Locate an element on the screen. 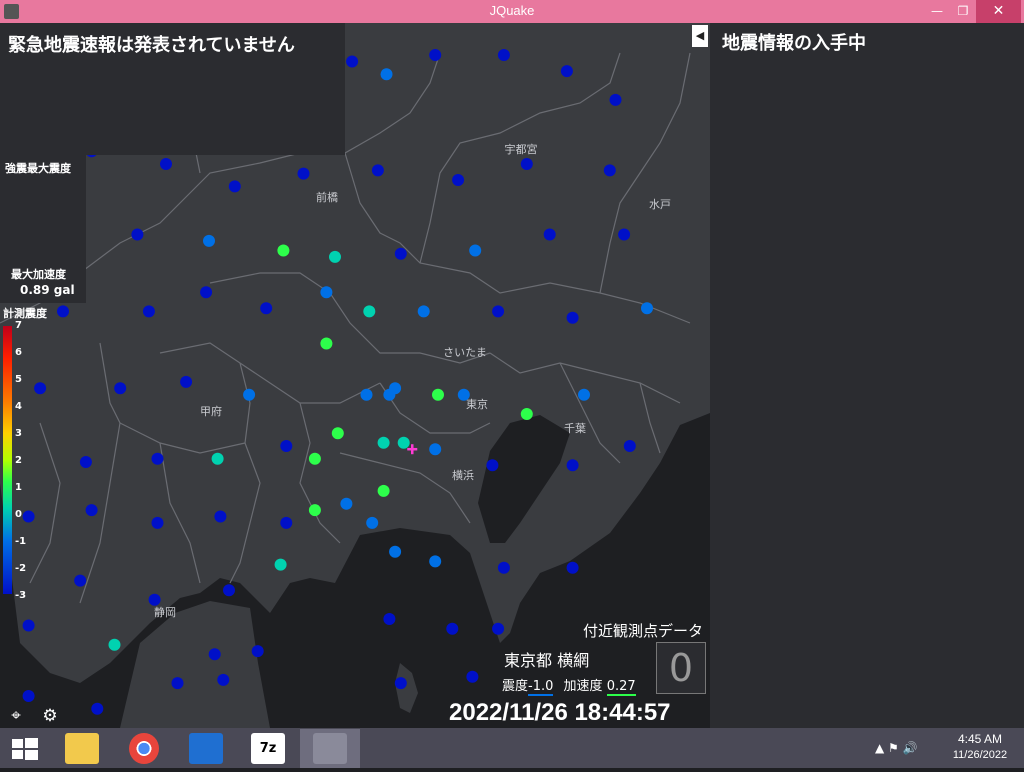 The image size is (1024, 772). nearby-intensity-box: 0 is located at coordinates (681, 668).